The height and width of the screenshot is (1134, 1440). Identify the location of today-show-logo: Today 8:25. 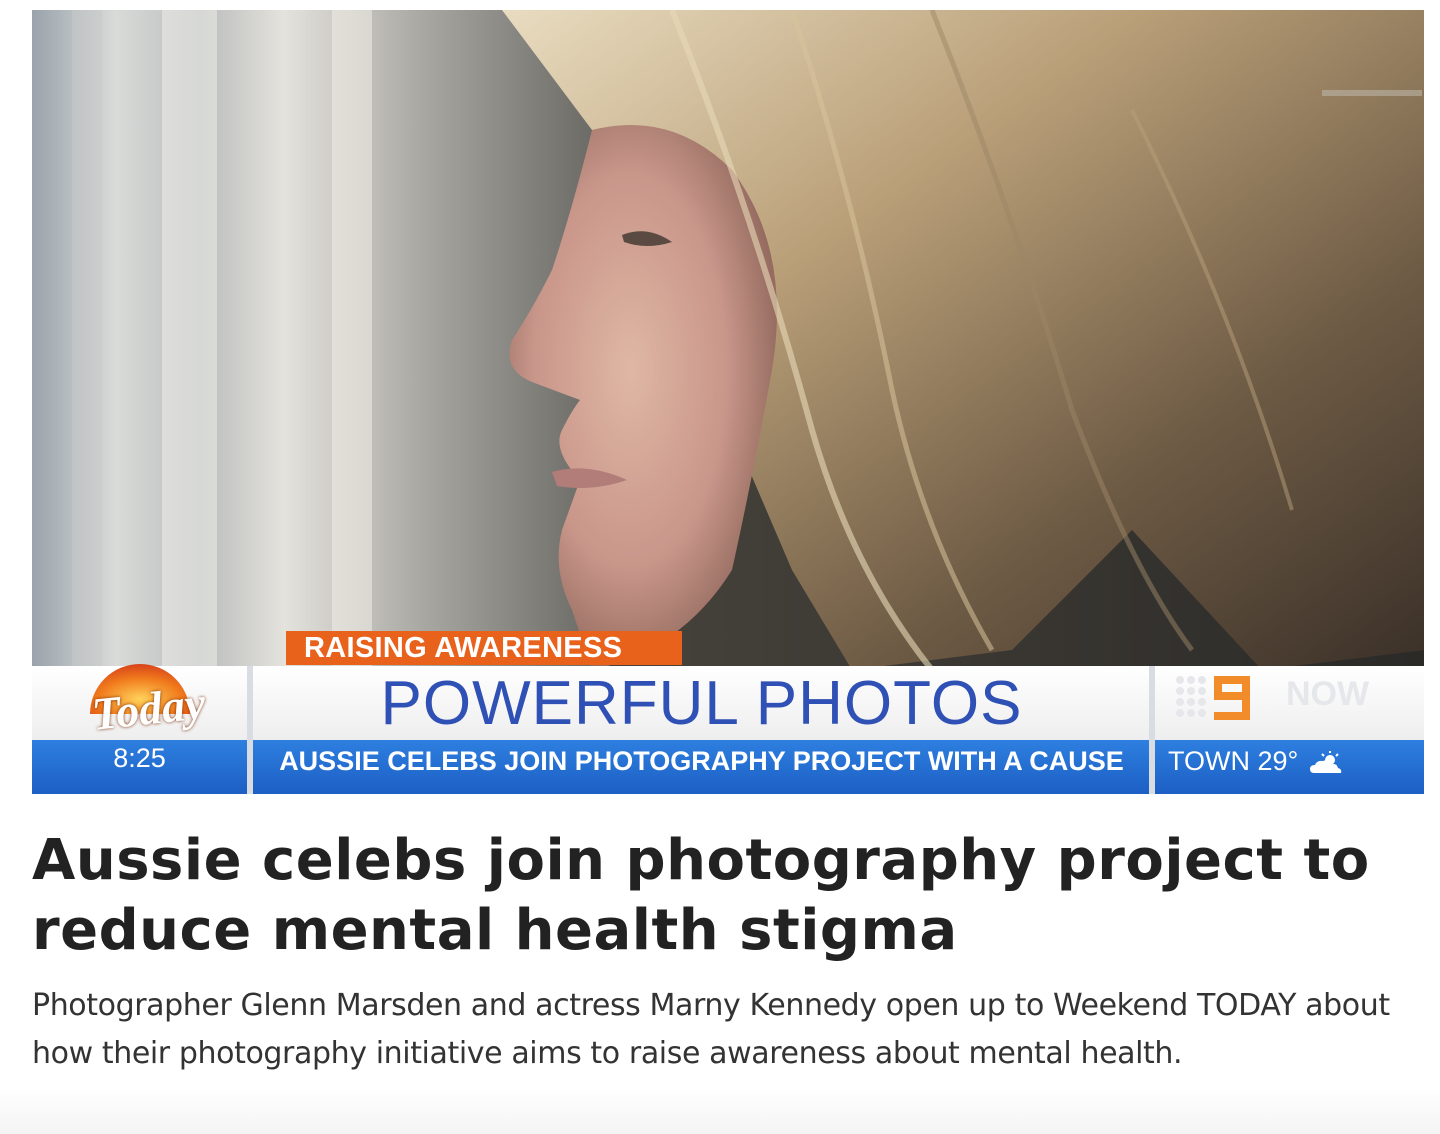
(139, 720).